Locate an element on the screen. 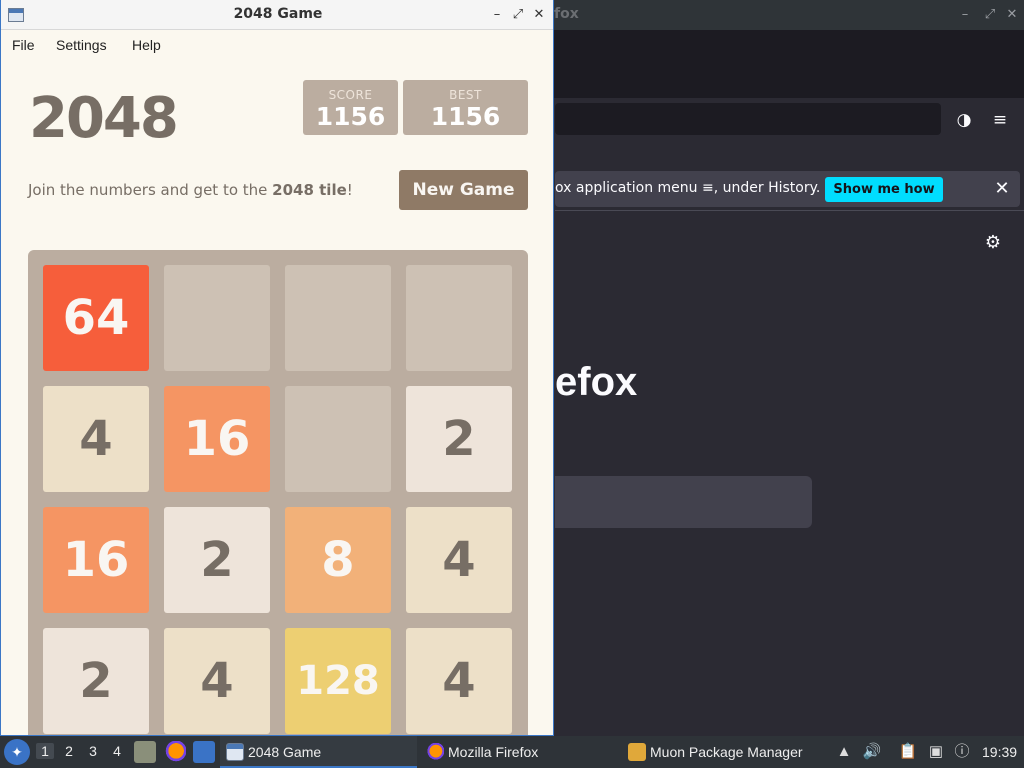 Image resolution: width=1024 pixels, height=768 pixels. package-manager-icon is located at coordinates (637, 752).